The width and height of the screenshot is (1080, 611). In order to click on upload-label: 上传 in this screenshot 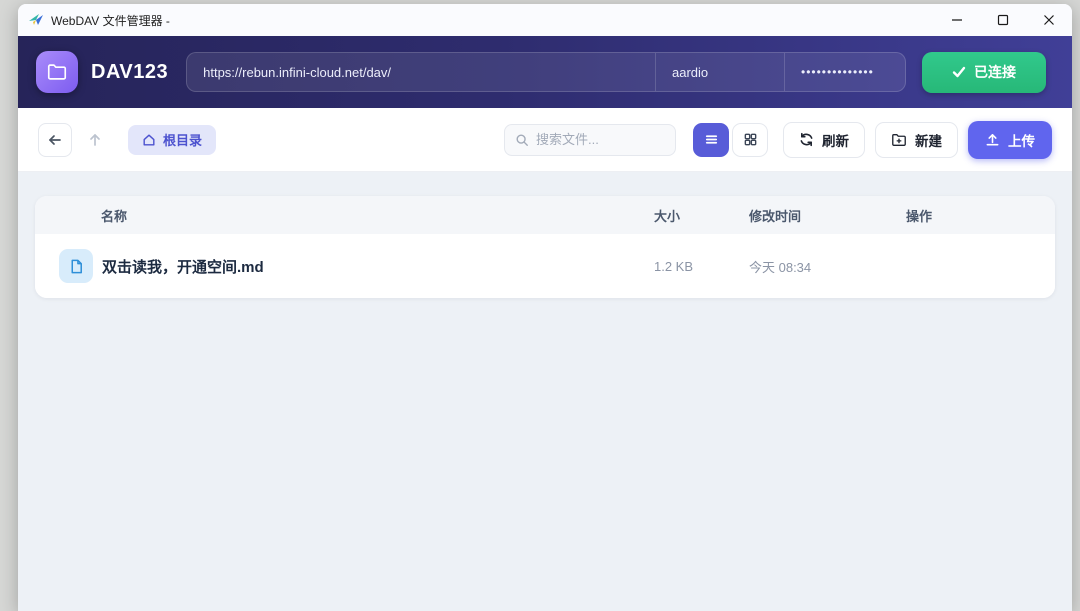, I will do `click(1021, 141)`.